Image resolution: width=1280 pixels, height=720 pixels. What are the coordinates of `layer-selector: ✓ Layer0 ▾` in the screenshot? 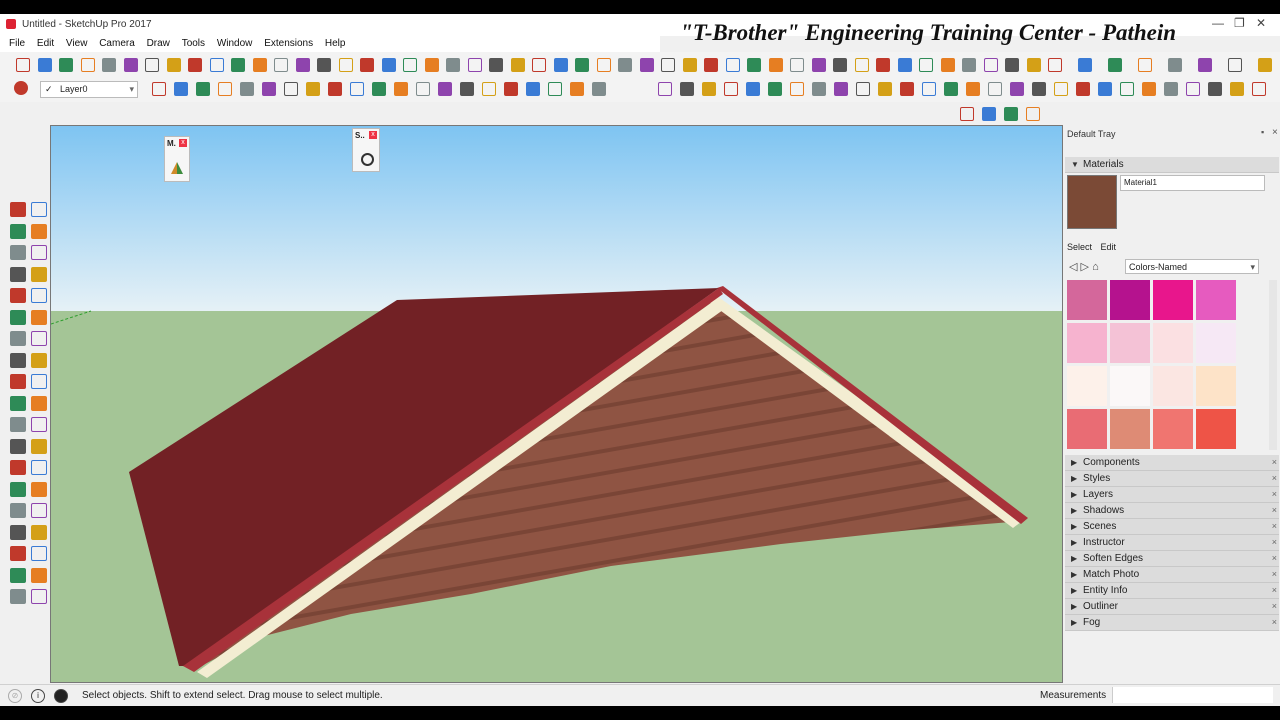 It's located at (89, 89).